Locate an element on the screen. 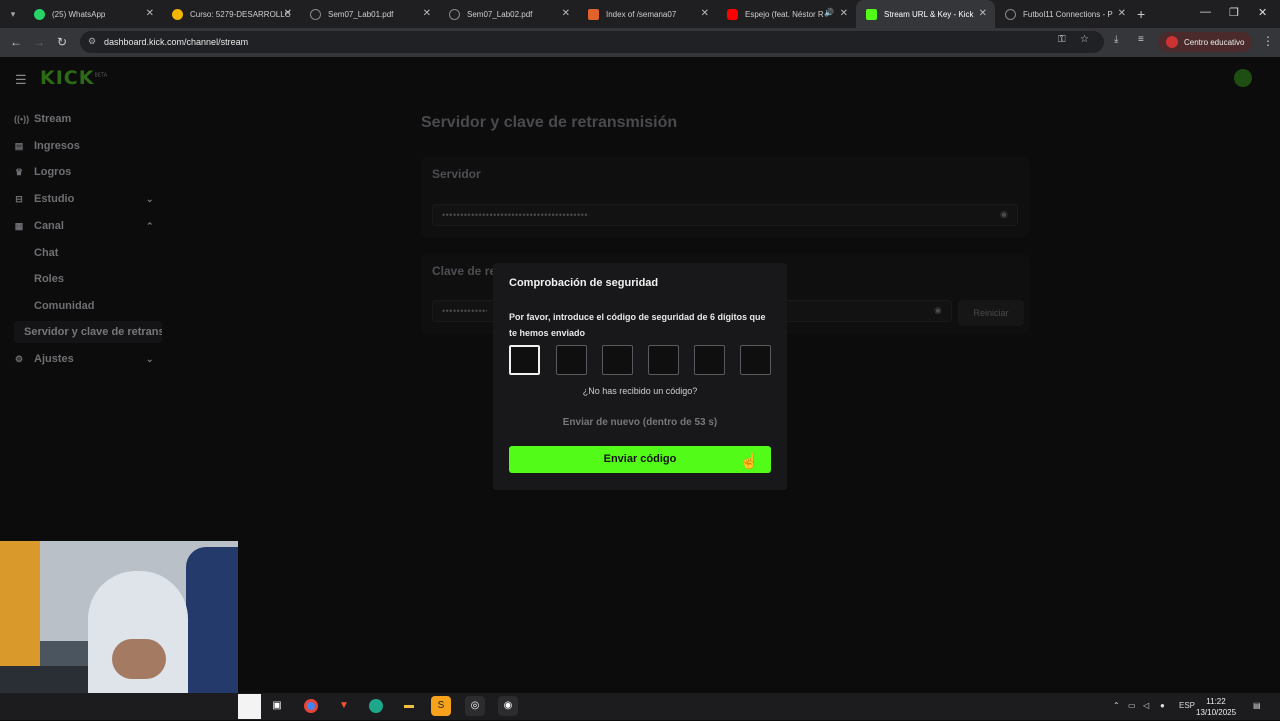 The width and height of the screenshot is (1280, 721). tab-kick-stream-key: Stream URL & Key - Kick ✕ is located at coordinates (925, 14).